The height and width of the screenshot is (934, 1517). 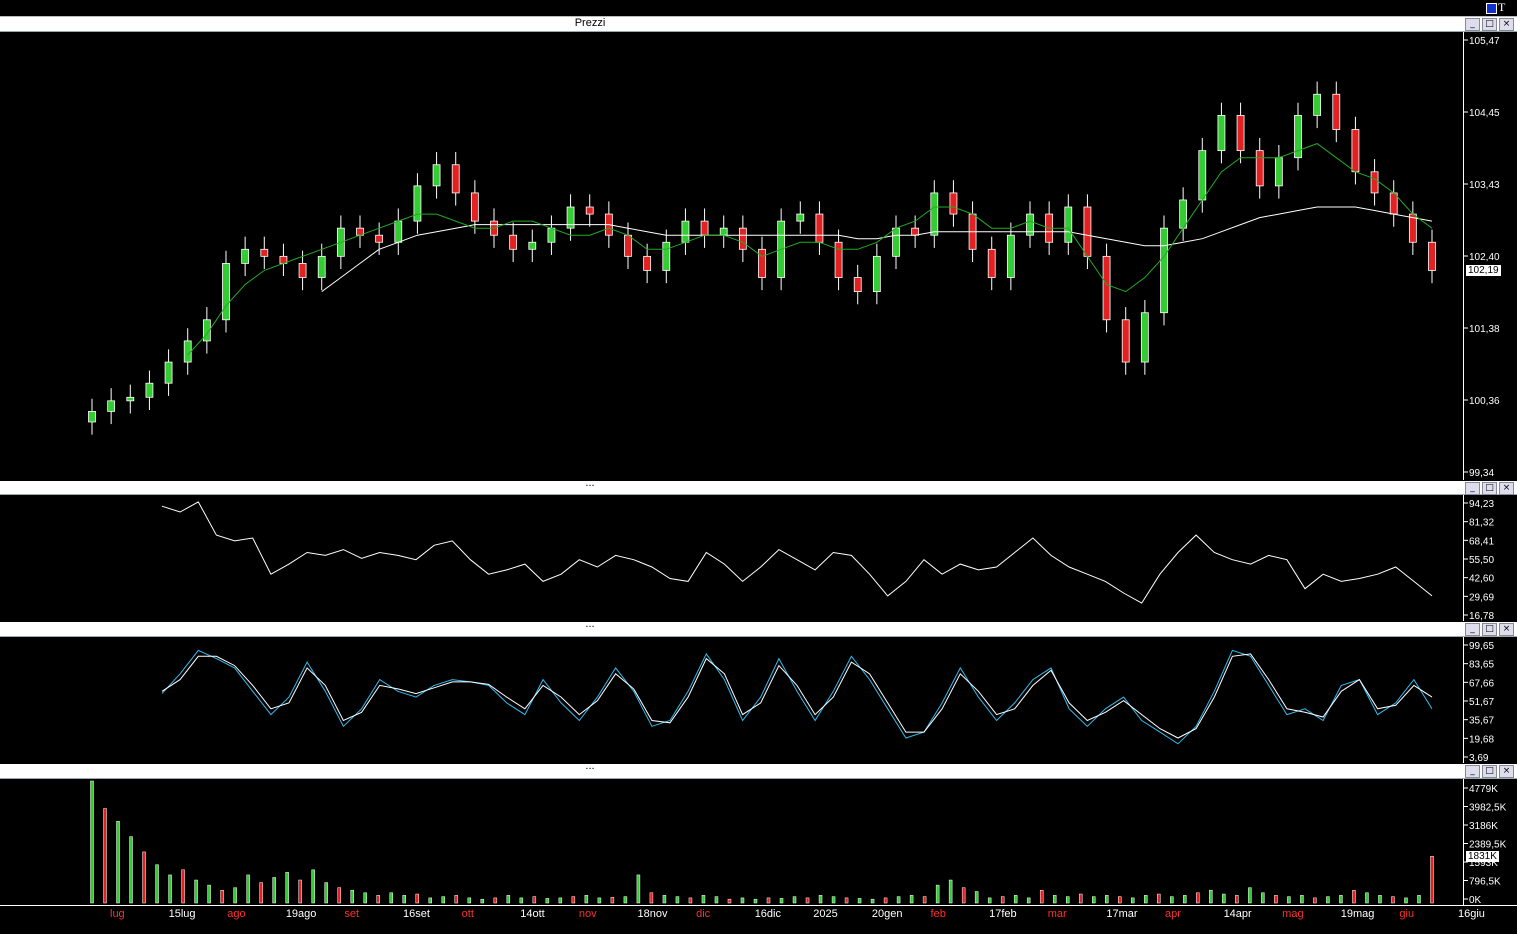 I want to click on x-axis-label: ago, so click(x=236, y=914).